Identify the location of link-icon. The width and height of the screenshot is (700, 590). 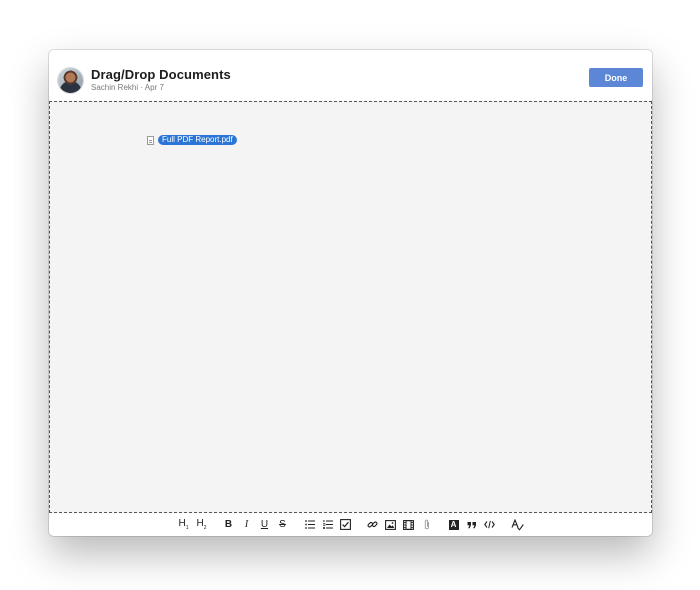
(372, 524).